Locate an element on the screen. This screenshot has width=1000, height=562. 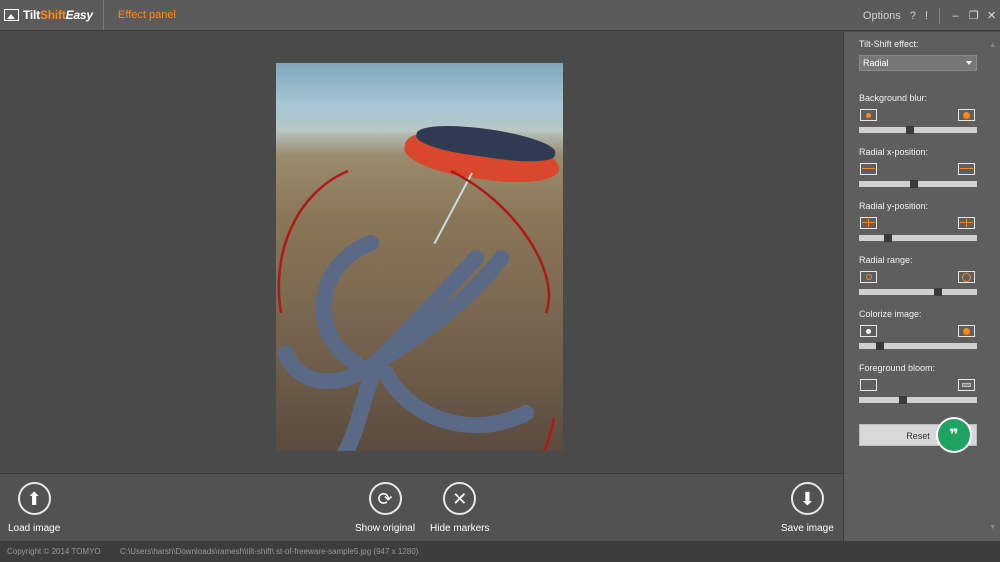
load-image-button: ⬆ Load image is located at coordinates (34, 508).